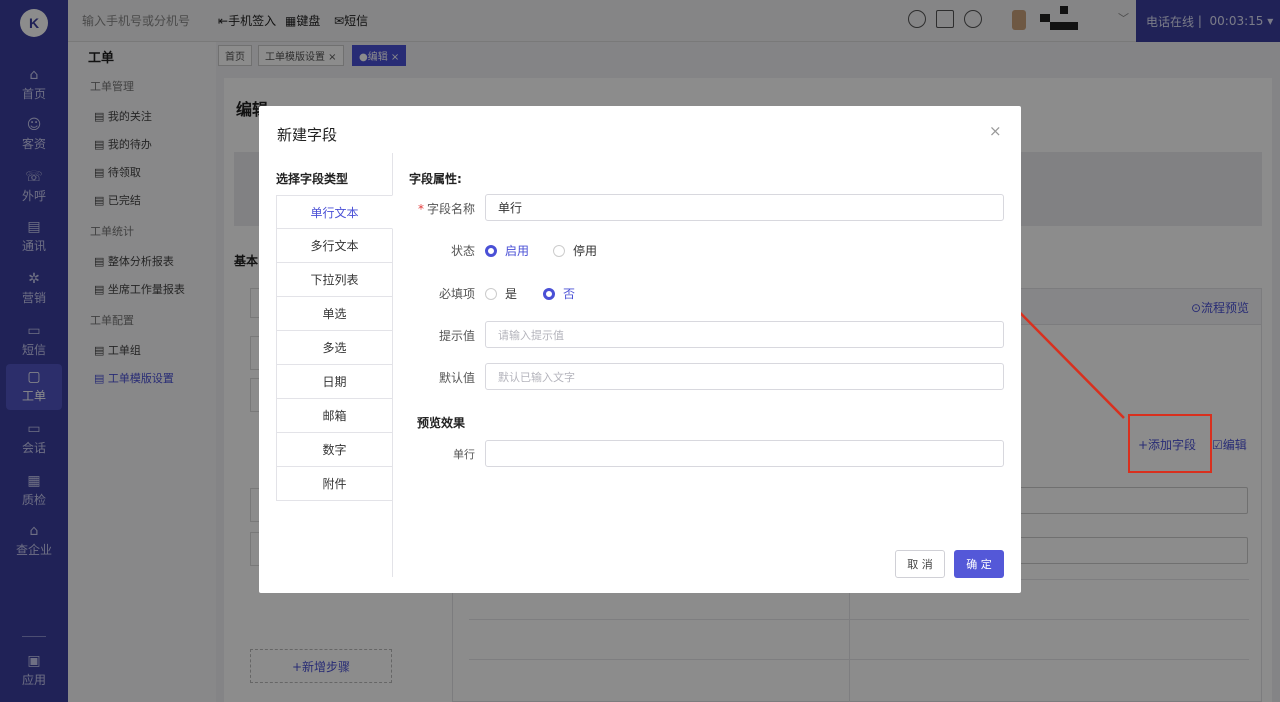  I want to click on dialog-title: 新建字段, so click(307, 135).